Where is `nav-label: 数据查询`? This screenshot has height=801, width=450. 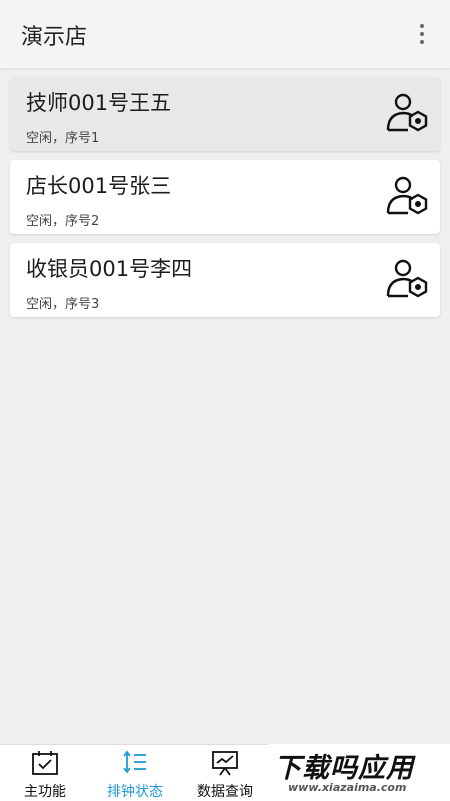 nav-label: 数据查询 is located at coordinates (225, 792).